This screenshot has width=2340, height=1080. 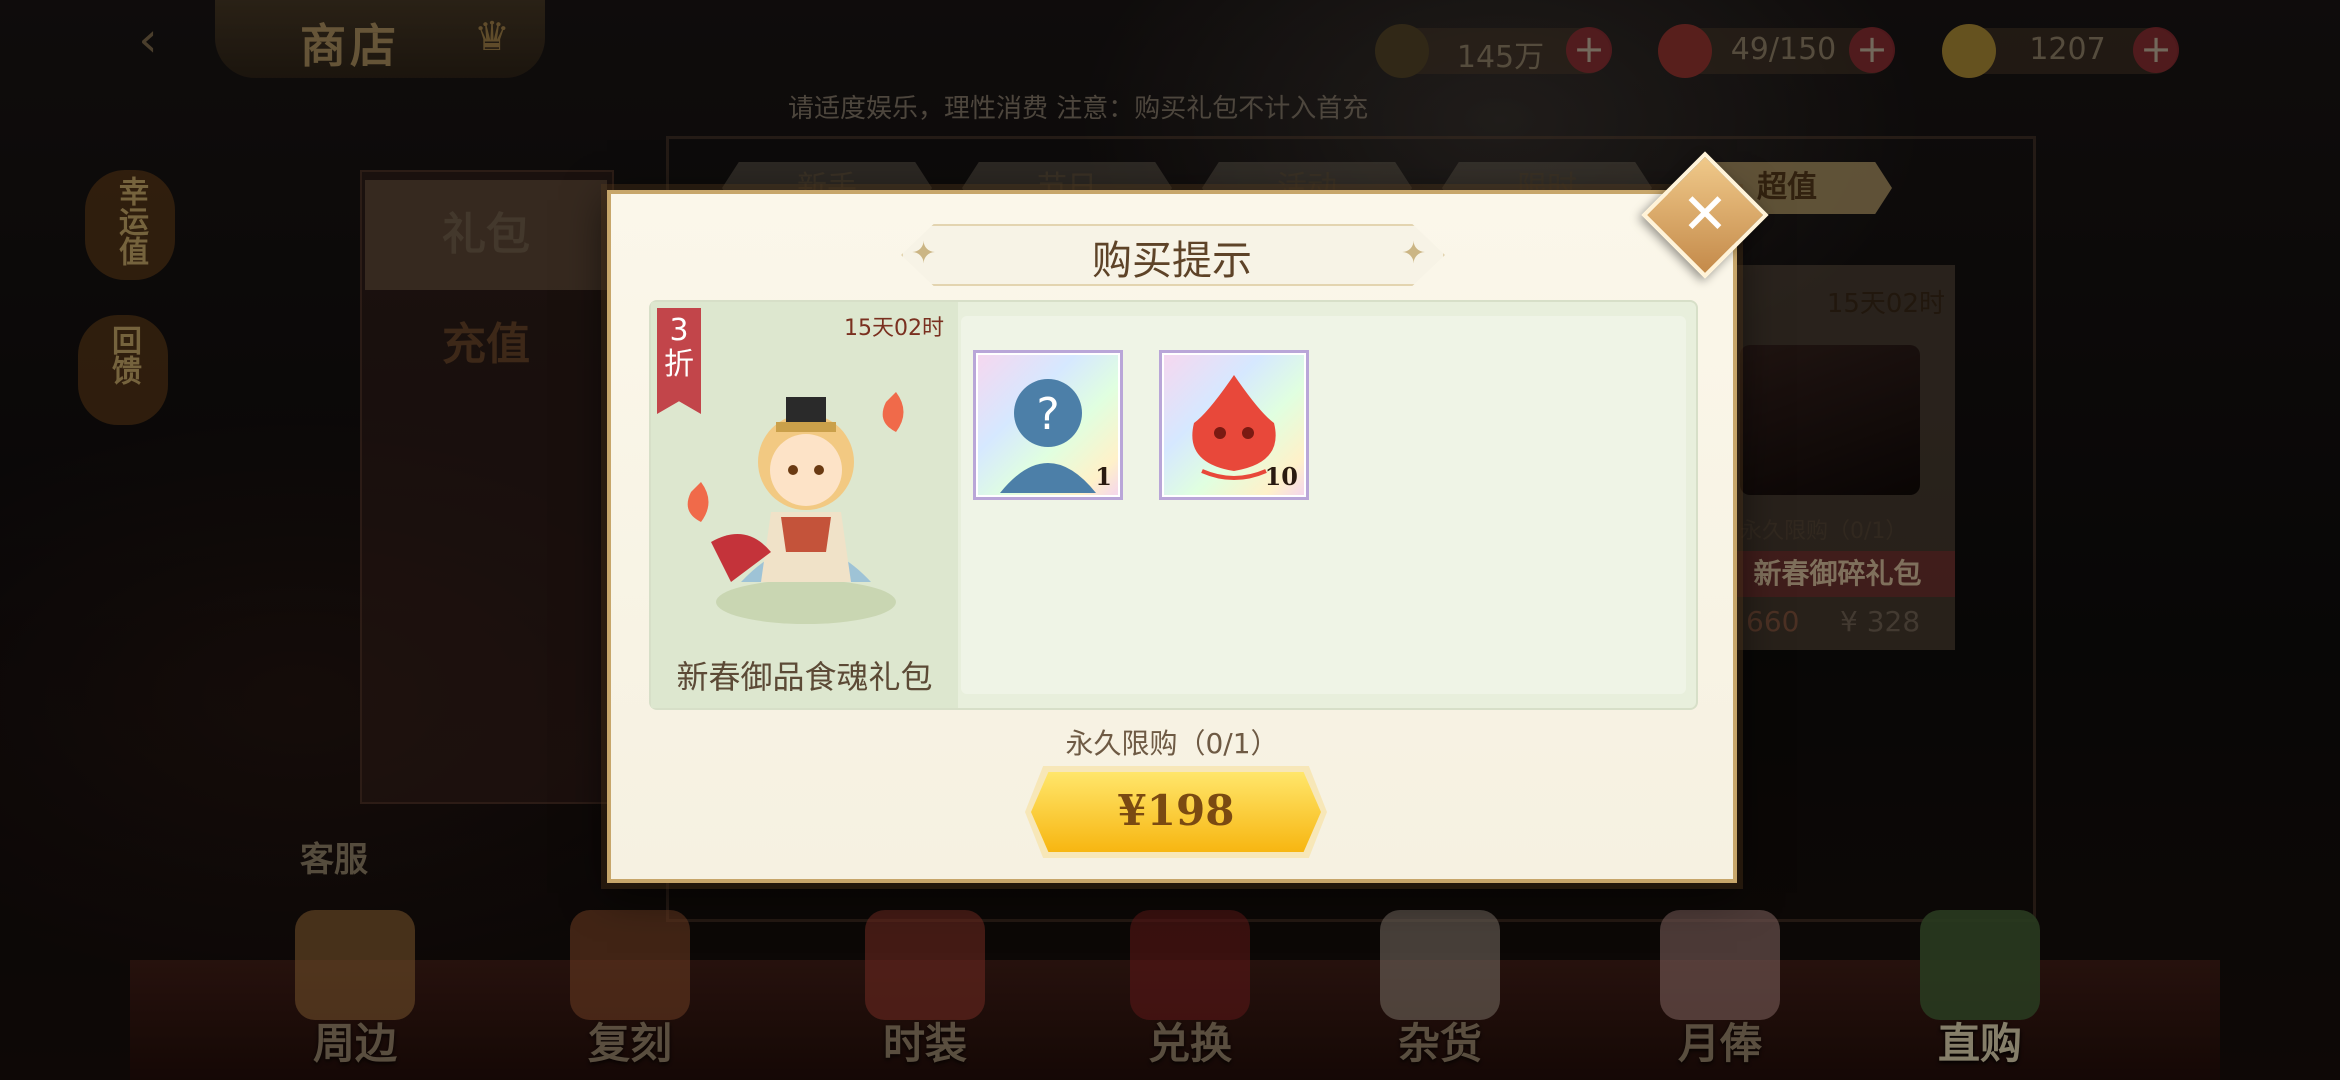 I want to click on pack-hero-card: 3 折 15天02时 新春御品食魂礼包, so click(x=804, y=505).